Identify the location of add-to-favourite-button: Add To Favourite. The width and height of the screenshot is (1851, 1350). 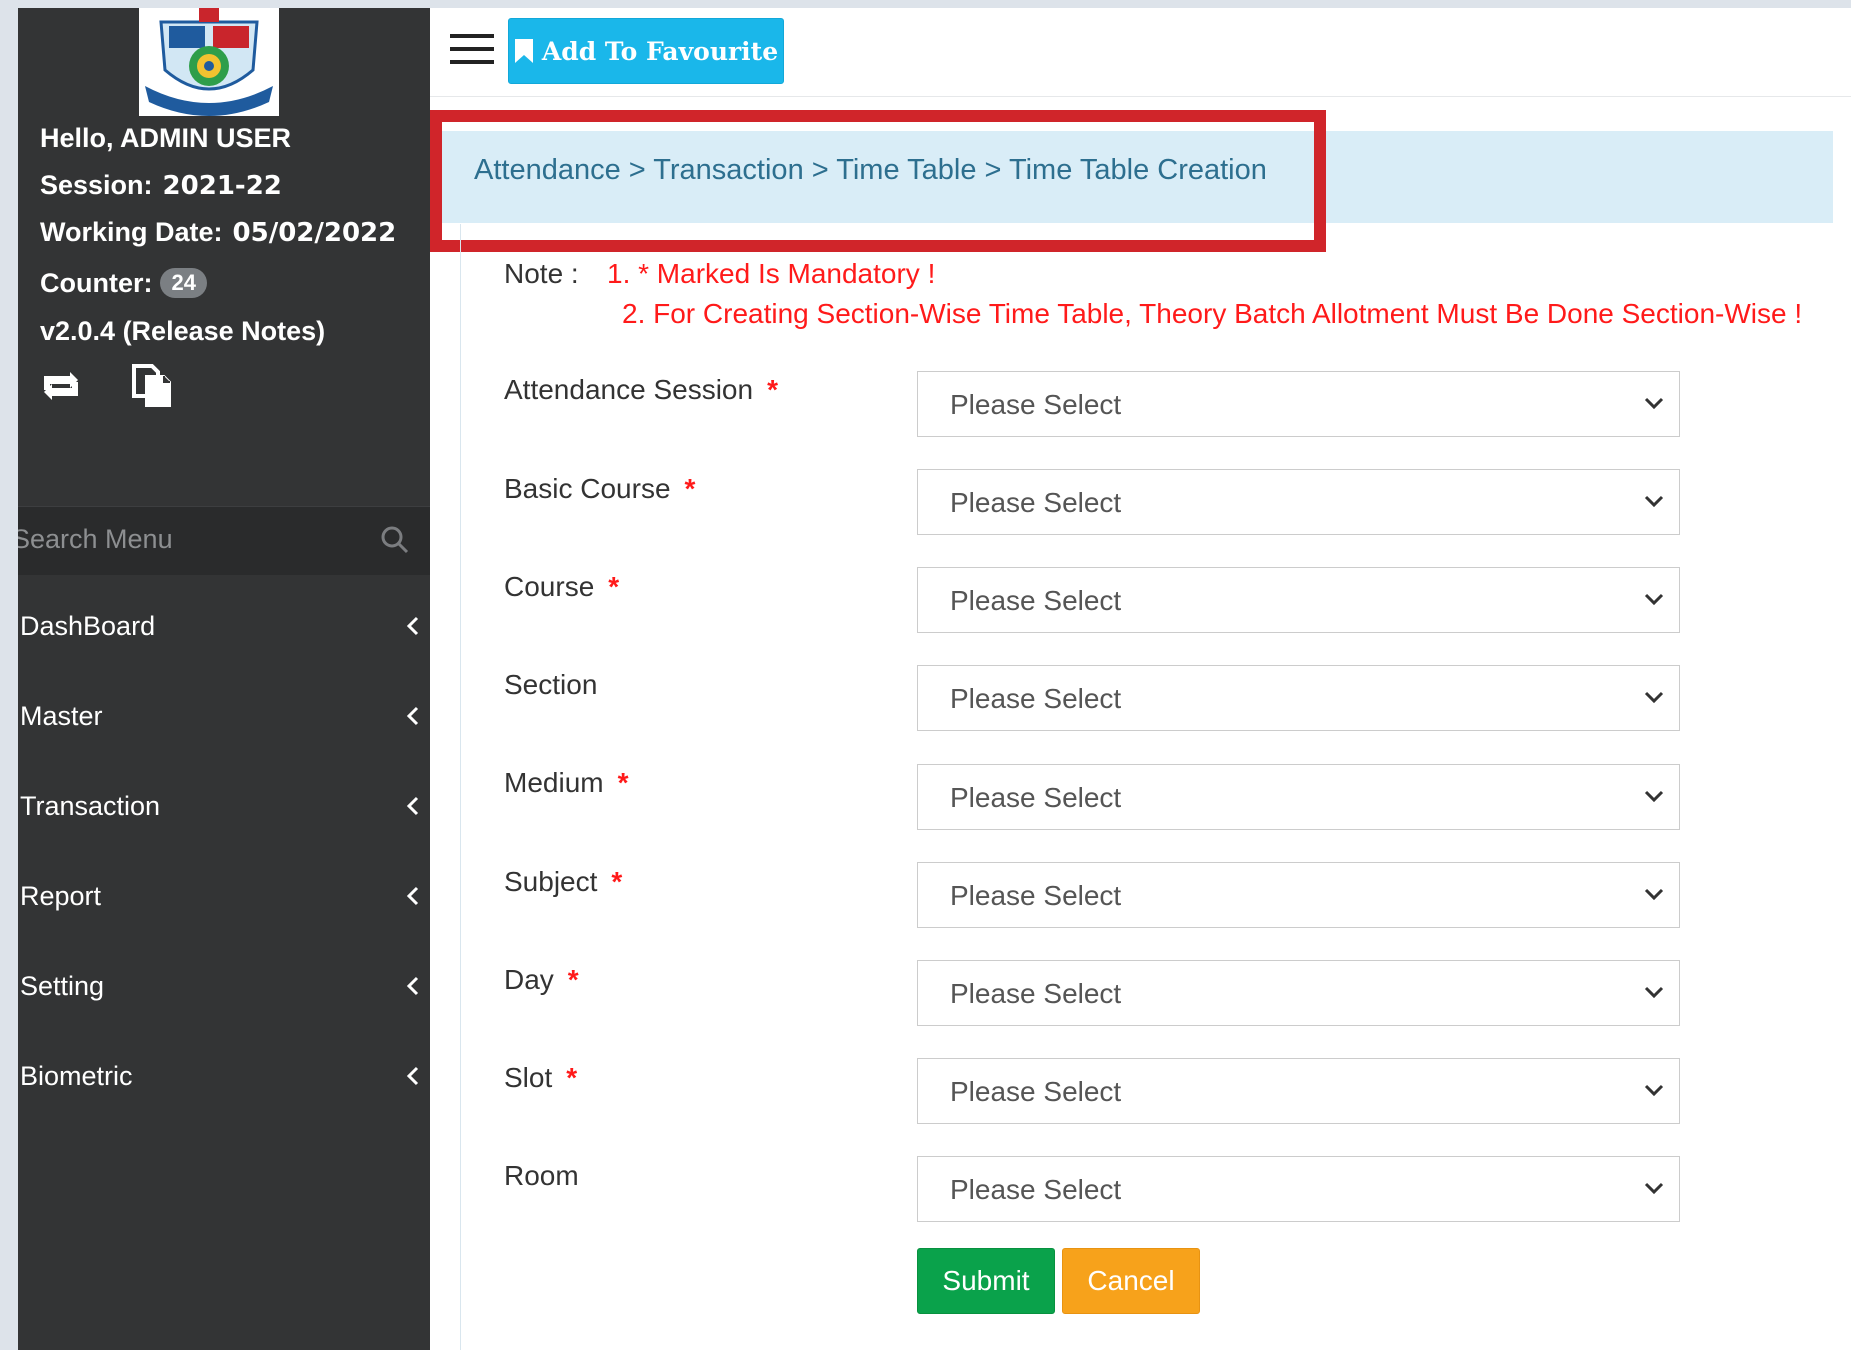
(646, 51).